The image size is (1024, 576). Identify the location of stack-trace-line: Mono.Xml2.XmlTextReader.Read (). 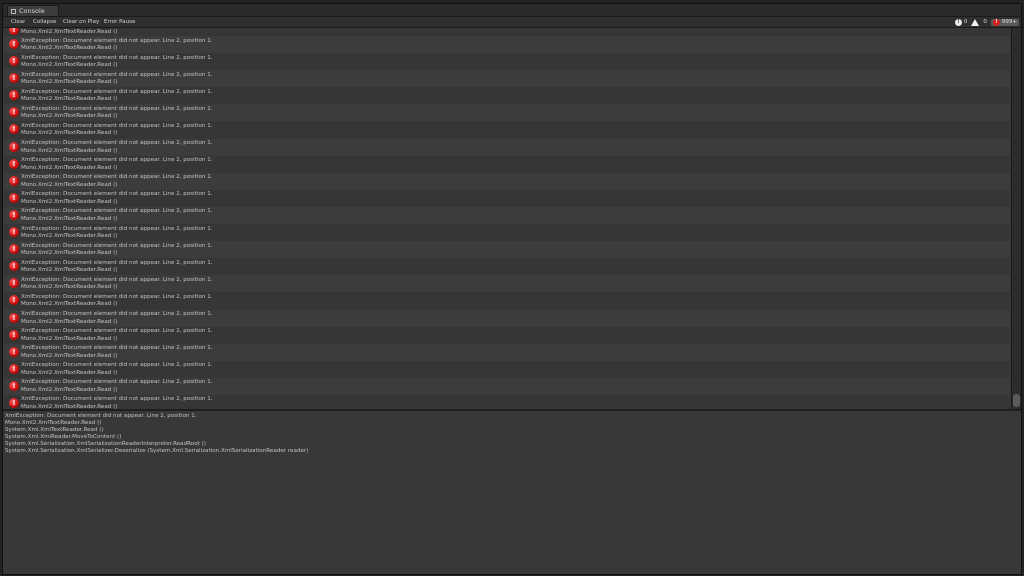
(53, 422).